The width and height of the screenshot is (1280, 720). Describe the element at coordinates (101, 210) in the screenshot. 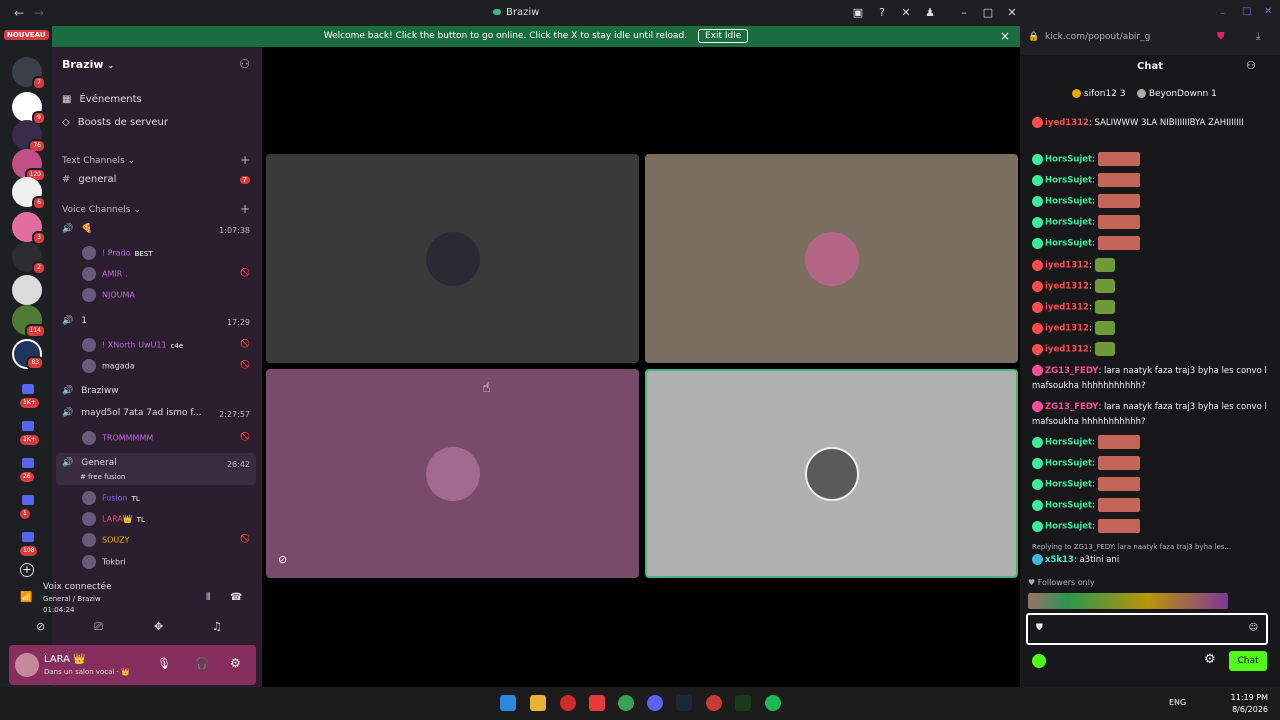

I see `voice-channels-category: Voice Channels ⌄` at that location.